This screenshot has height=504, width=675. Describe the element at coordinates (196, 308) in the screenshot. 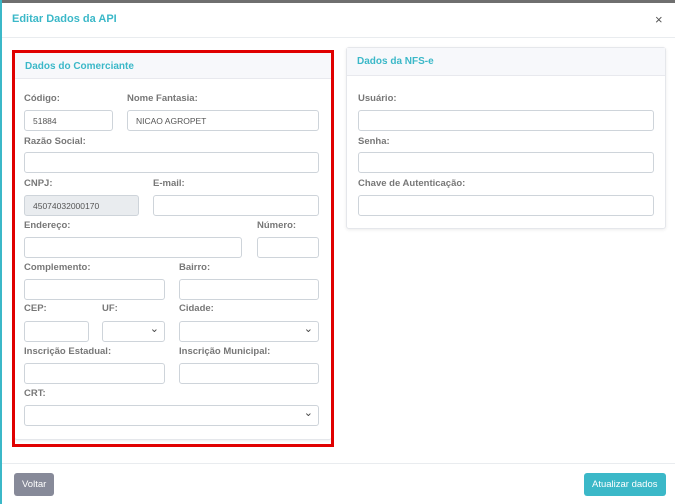

I see `cidade-label: Cidade:` at that location.